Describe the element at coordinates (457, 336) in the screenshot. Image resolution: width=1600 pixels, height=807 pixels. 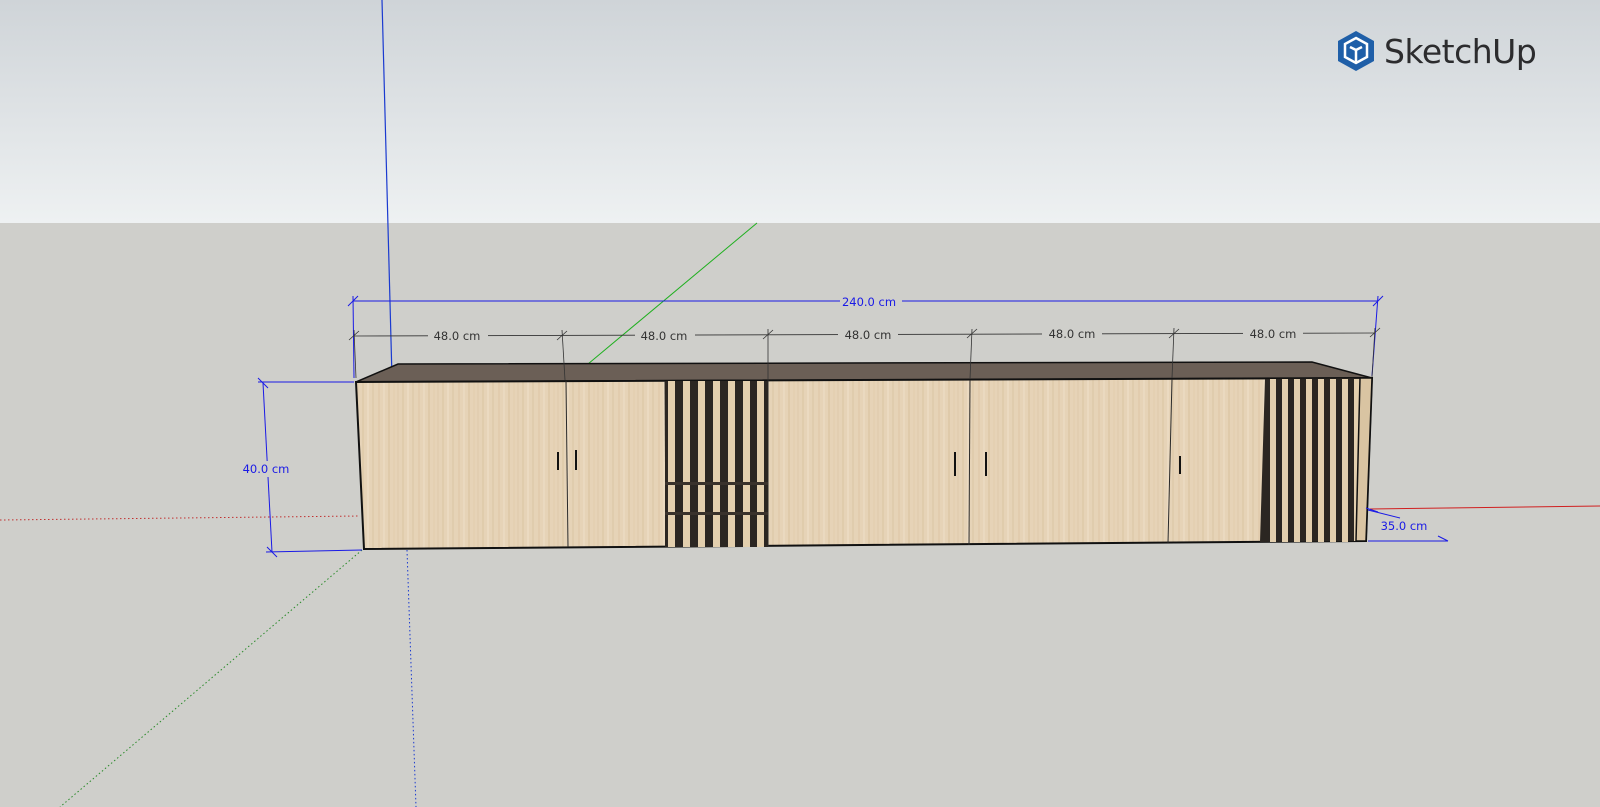
I see `segment-label-1: 48.0 cm` at that location.